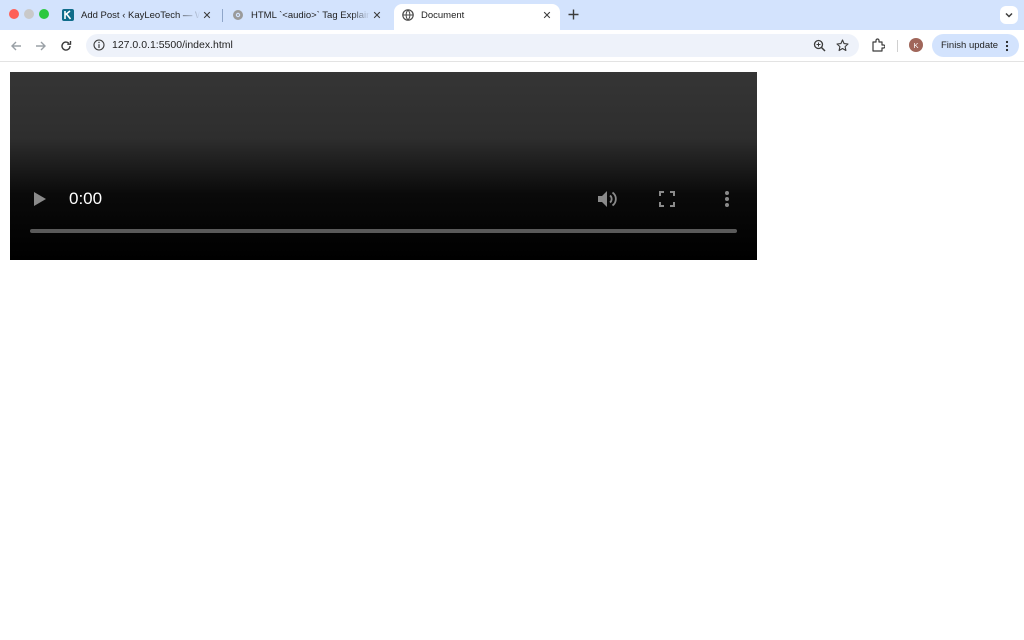 Image resolution: width=1024 pixels, height=640 pixels. What do you see at coordinates (819, 45) in the screenshot?
I see `zoom-icon` at bounding box center [819, 45].